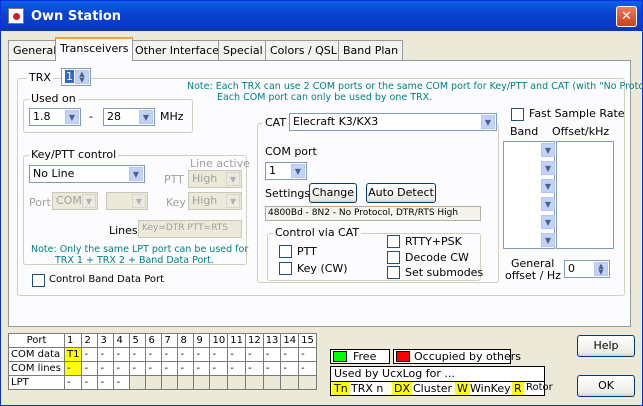 The height and width of the screenshot is (406, 643). I want to click on cat-key-checkbox, so click(285, 268).